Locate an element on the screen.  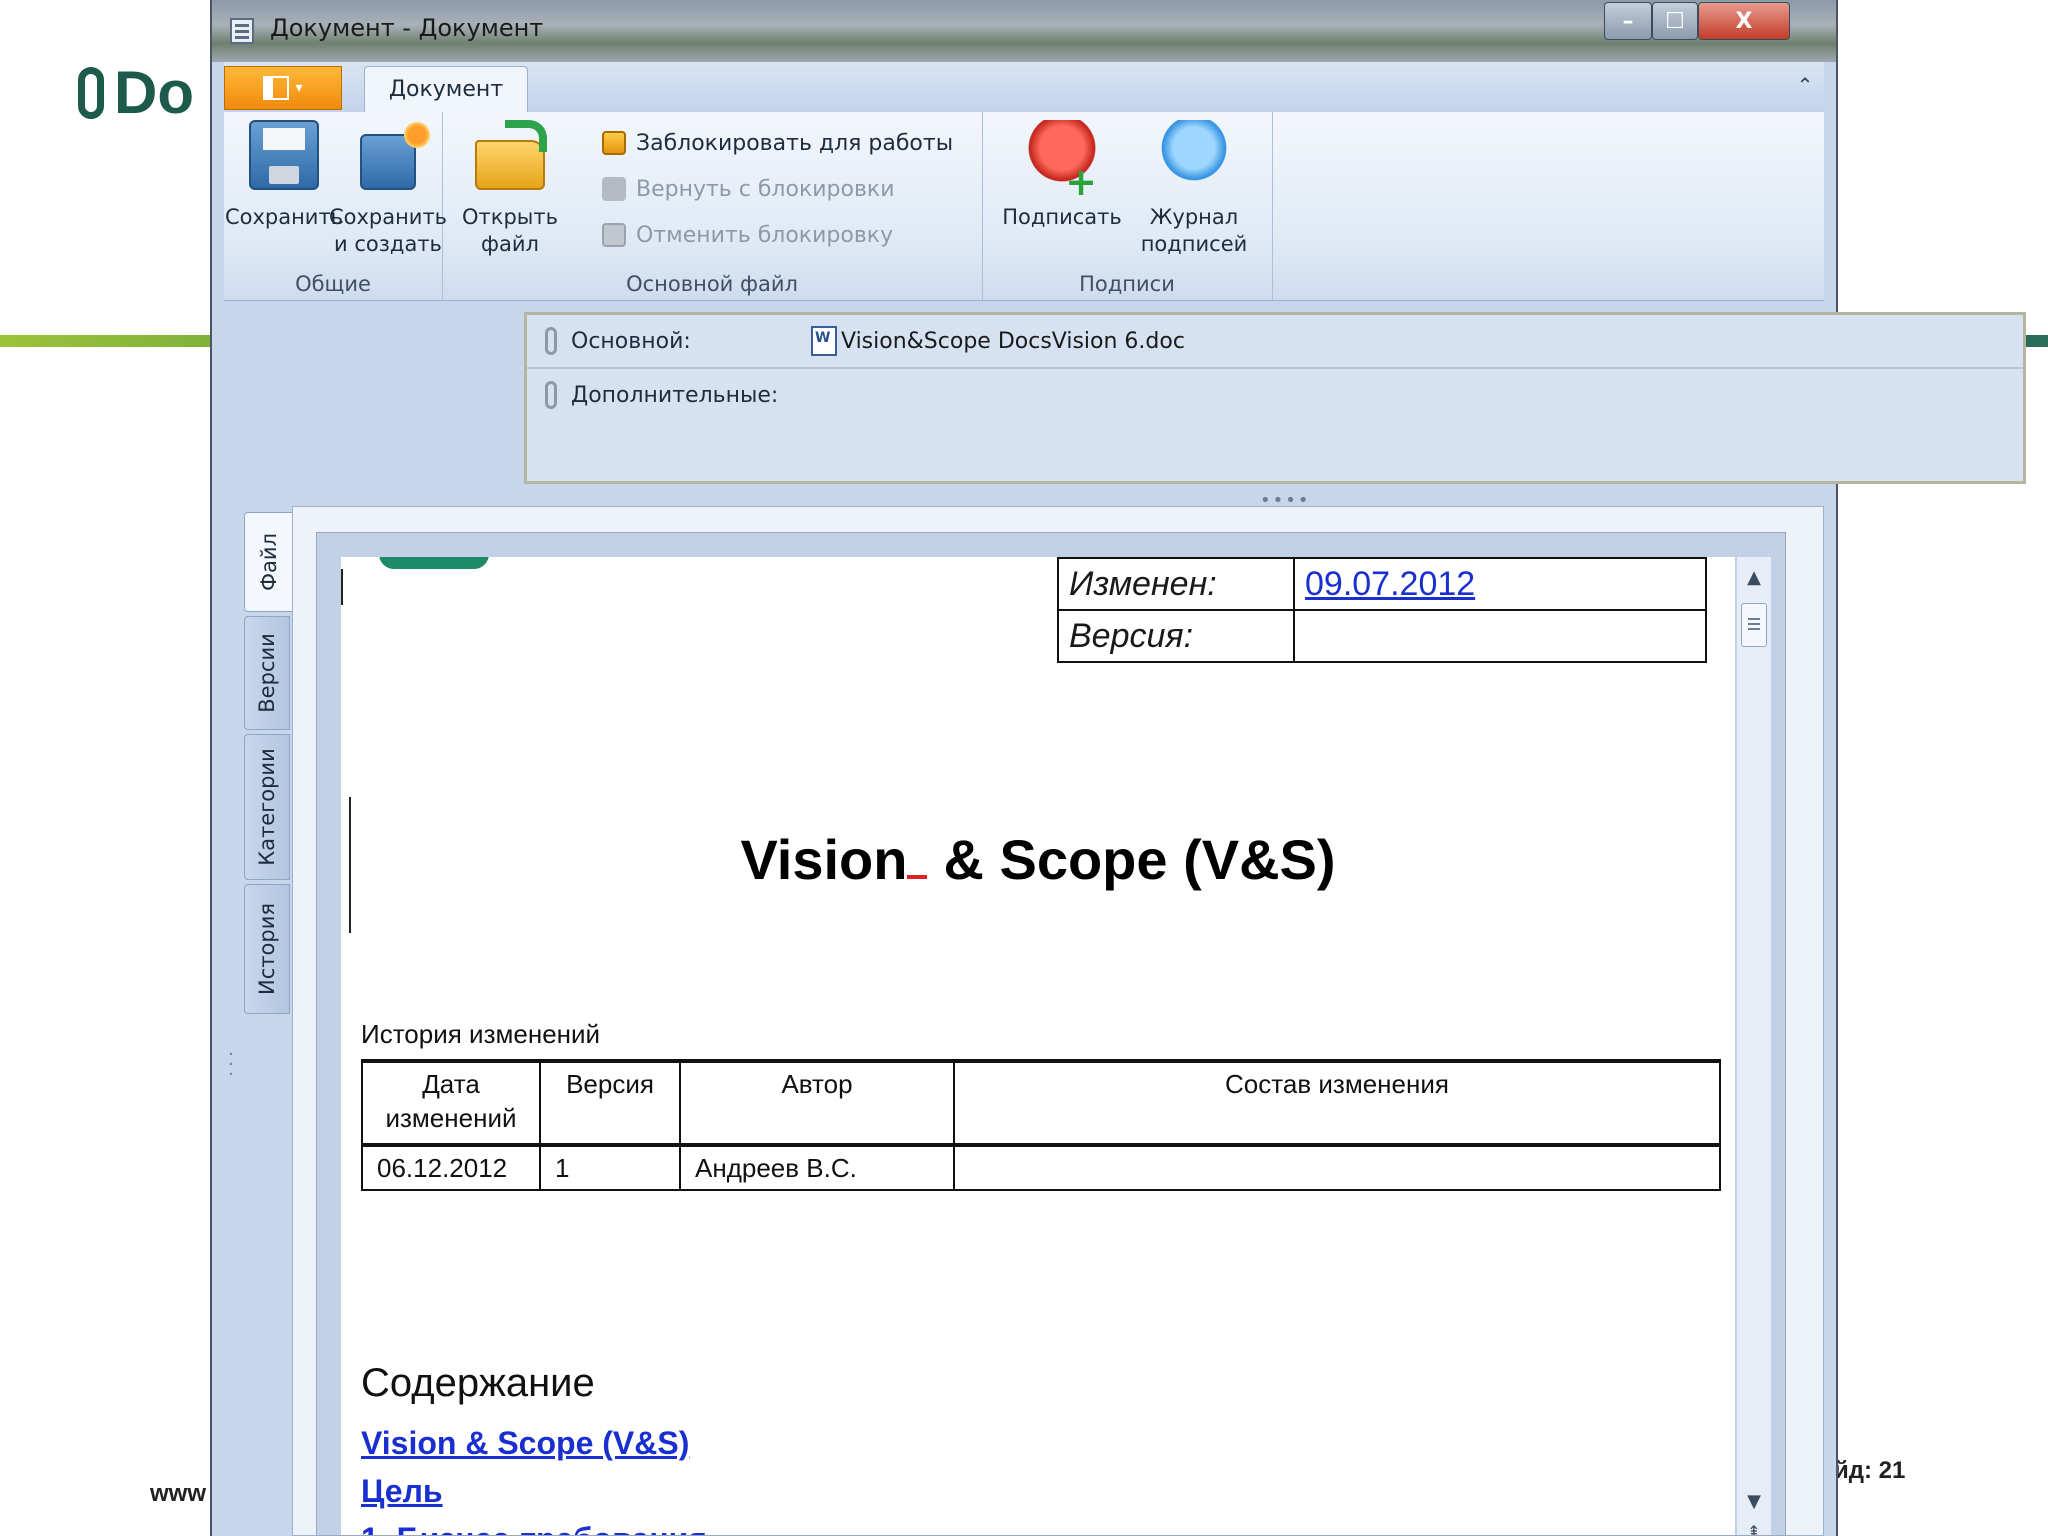
scroll-thumb is located at coordinates (1754, 625).